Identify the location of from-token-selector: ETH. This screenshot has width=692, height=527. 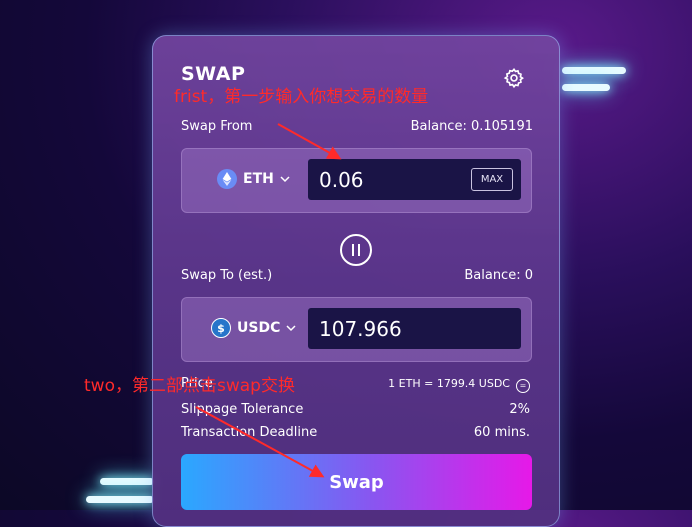
(253, 179).